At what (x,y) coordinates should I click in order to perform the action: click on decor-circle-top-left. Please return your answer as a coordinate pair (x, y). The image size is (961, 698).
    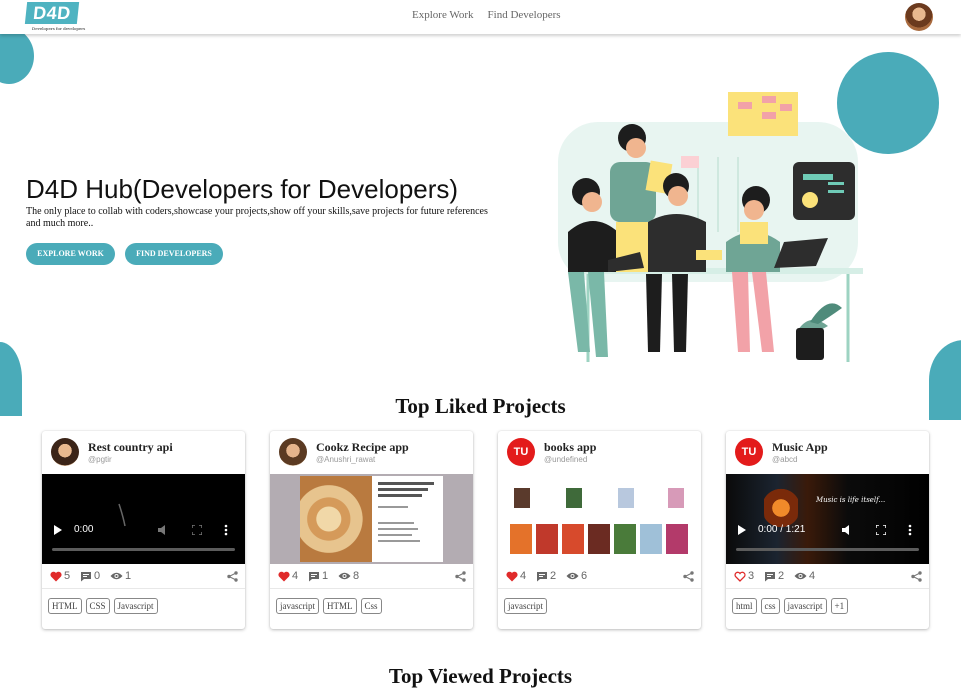
    Looking at the image, I should click on (17, 56).